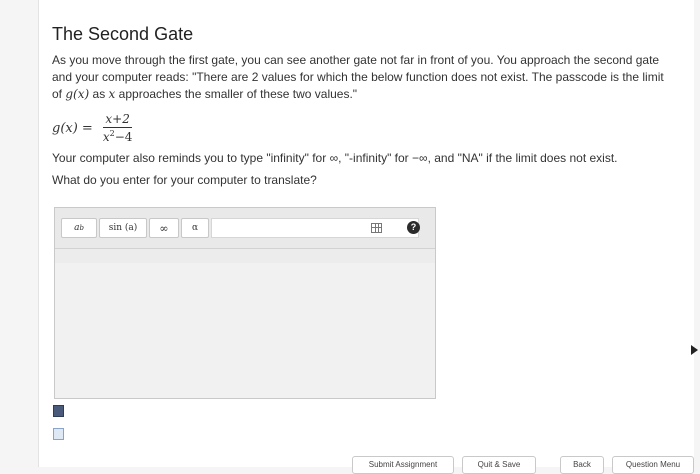  I want to click on back-button: Back, so click(582, 465).